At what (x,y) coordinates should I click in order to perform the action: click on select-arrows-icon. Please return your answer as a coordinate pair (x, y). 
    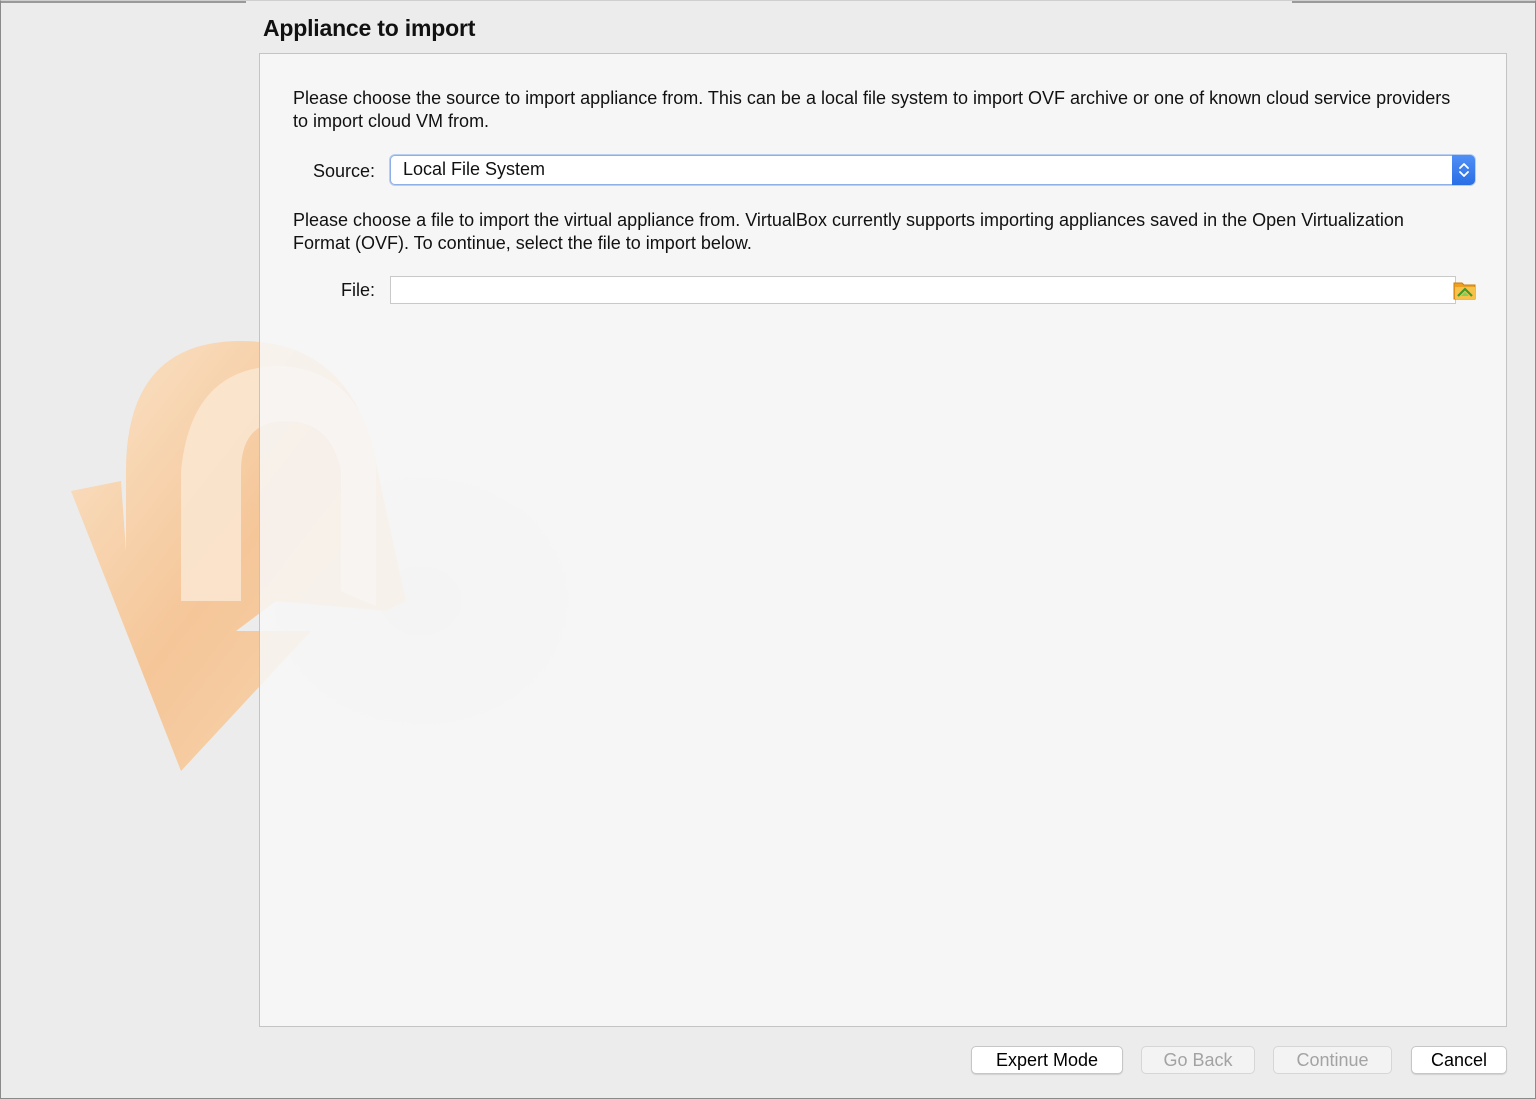
    Looking at the image, I should click on (1463, 170).